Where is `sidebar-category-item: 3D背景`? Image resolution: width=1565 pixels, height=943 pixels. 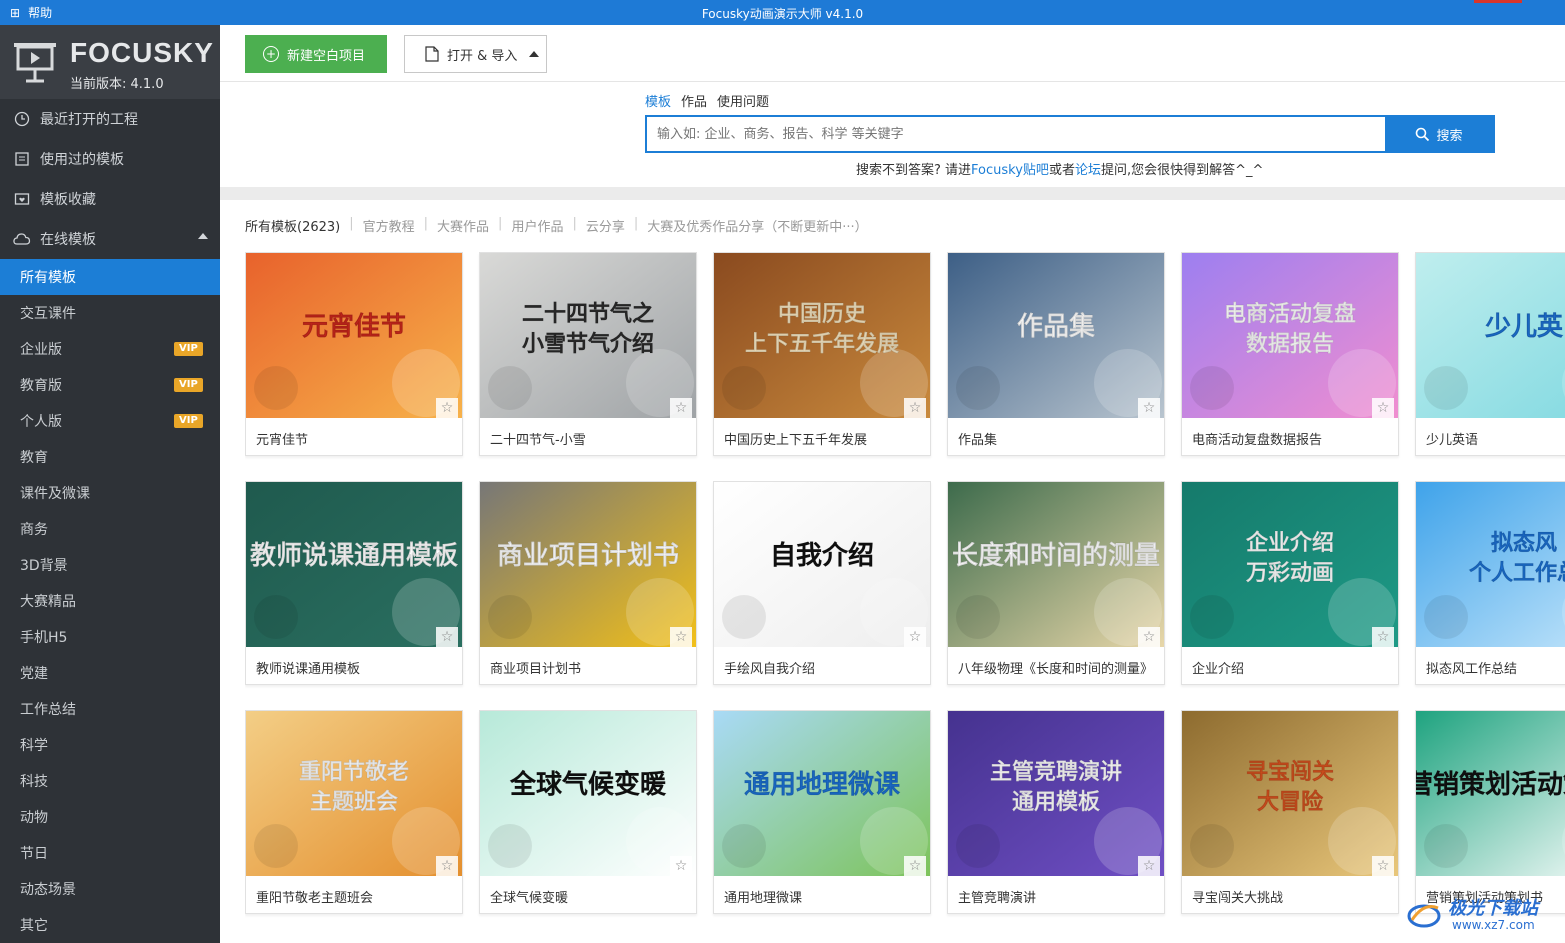 sidebar-category-item: 3D背景 is located at coordinates (110, 565).